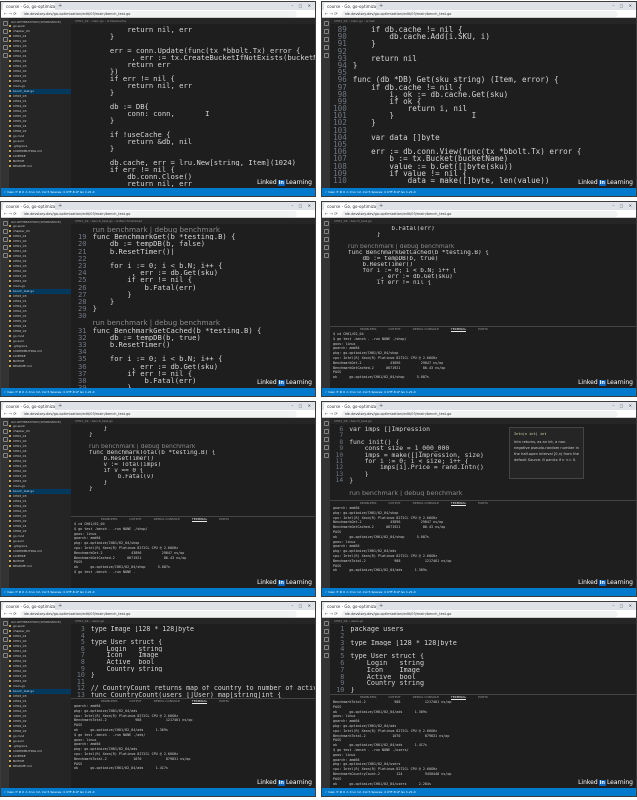  What do you see at coordinates (368, 503) in the screenshot?
I see `panel-tab: PROBLEMS` at bounding box center [368, 503].